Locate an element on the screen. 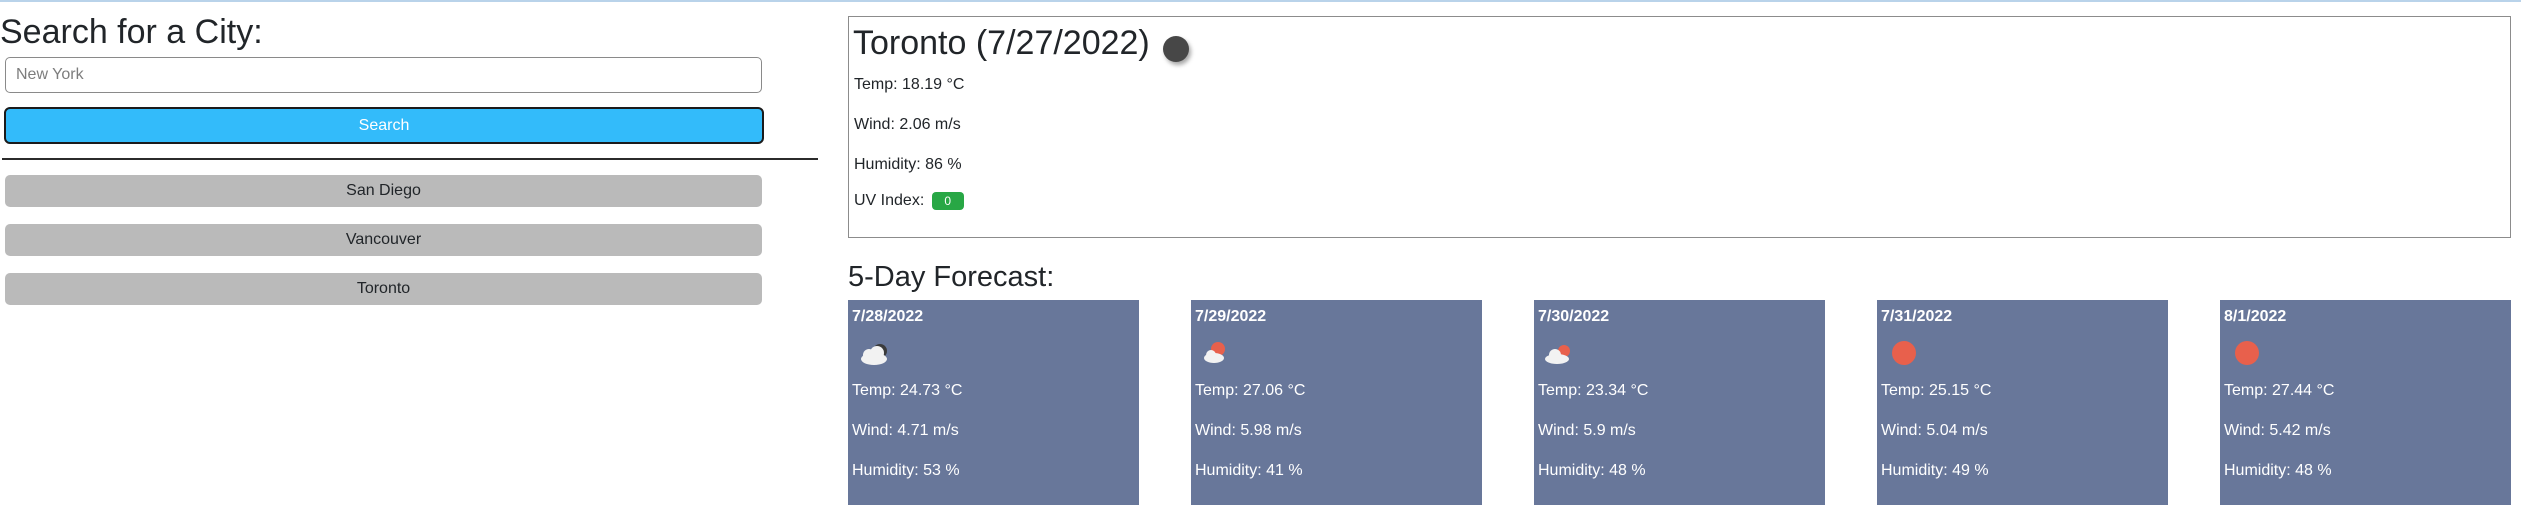 The image size is (2521, 517). top-border is located at coordinates (1260, 1).